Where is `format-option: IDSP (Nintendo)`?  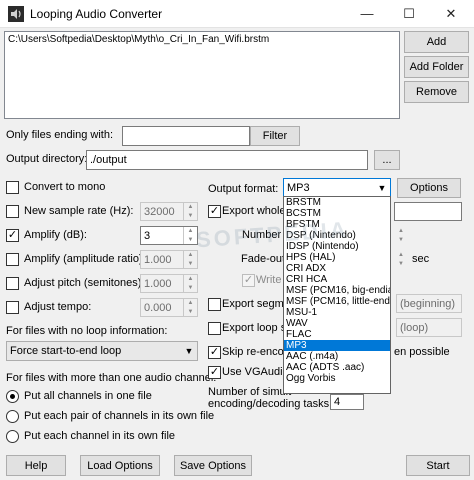
format-option: IDSP (Nintendo) is located at coordinates (337, 246).